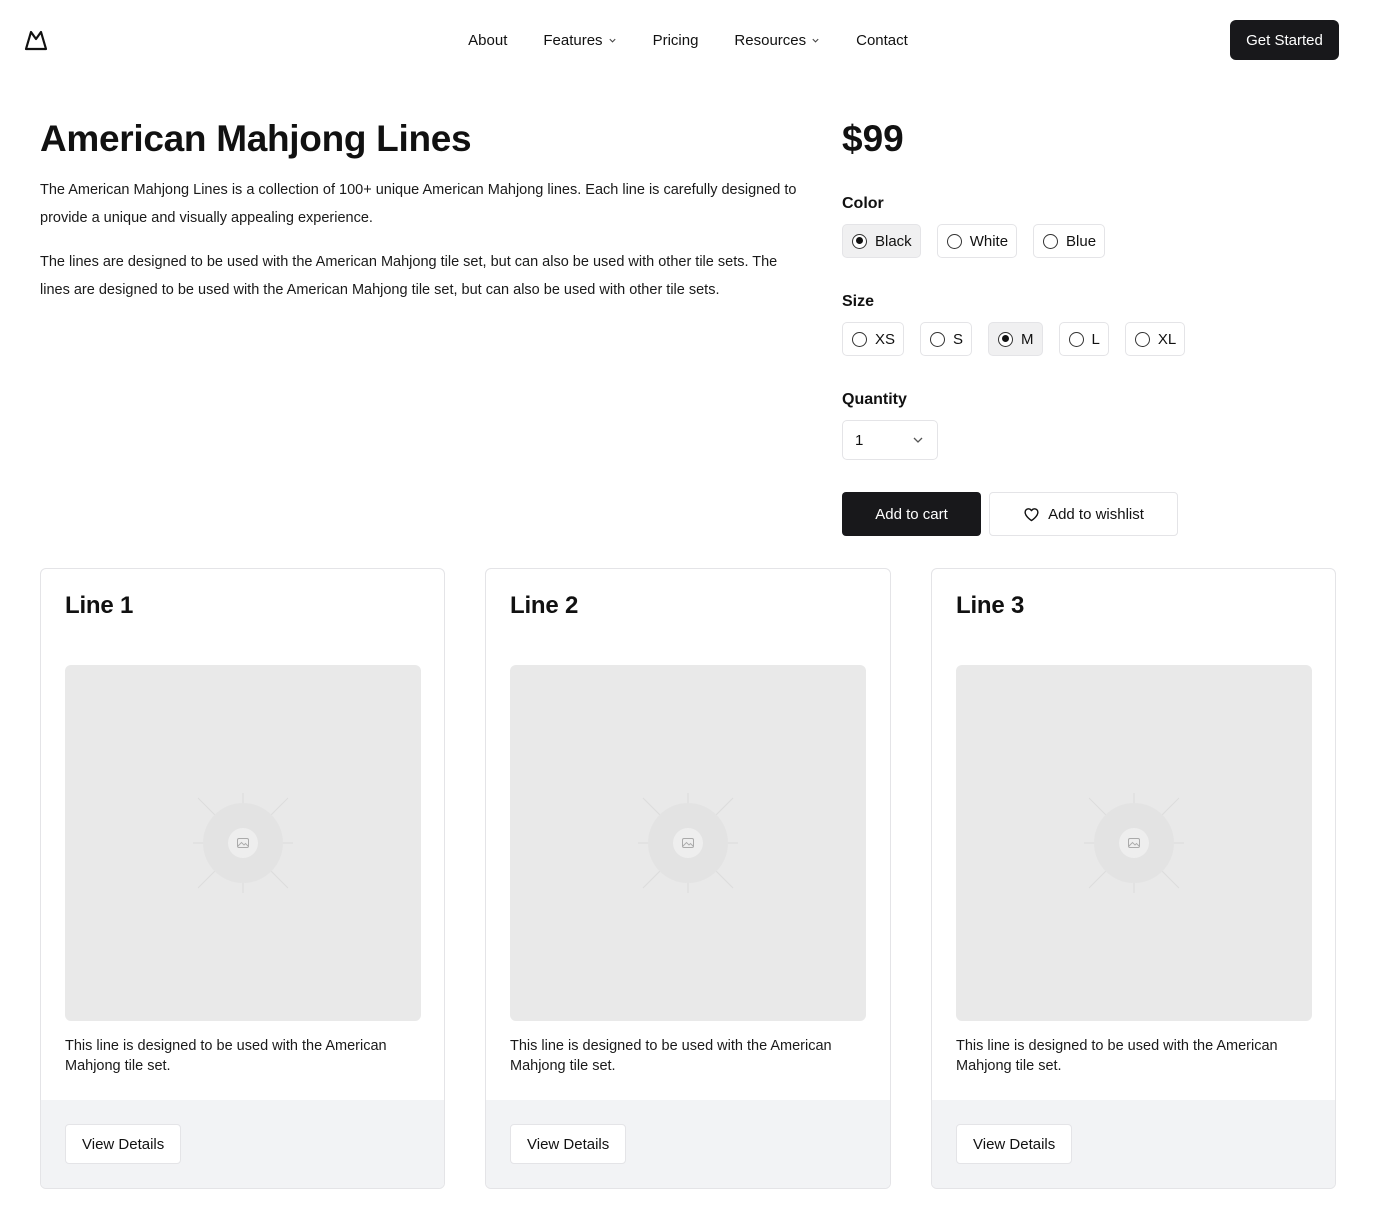 The image size is (1376, 1229). I want to click on nav-item-pricing: Pricing, so click(676, 40).